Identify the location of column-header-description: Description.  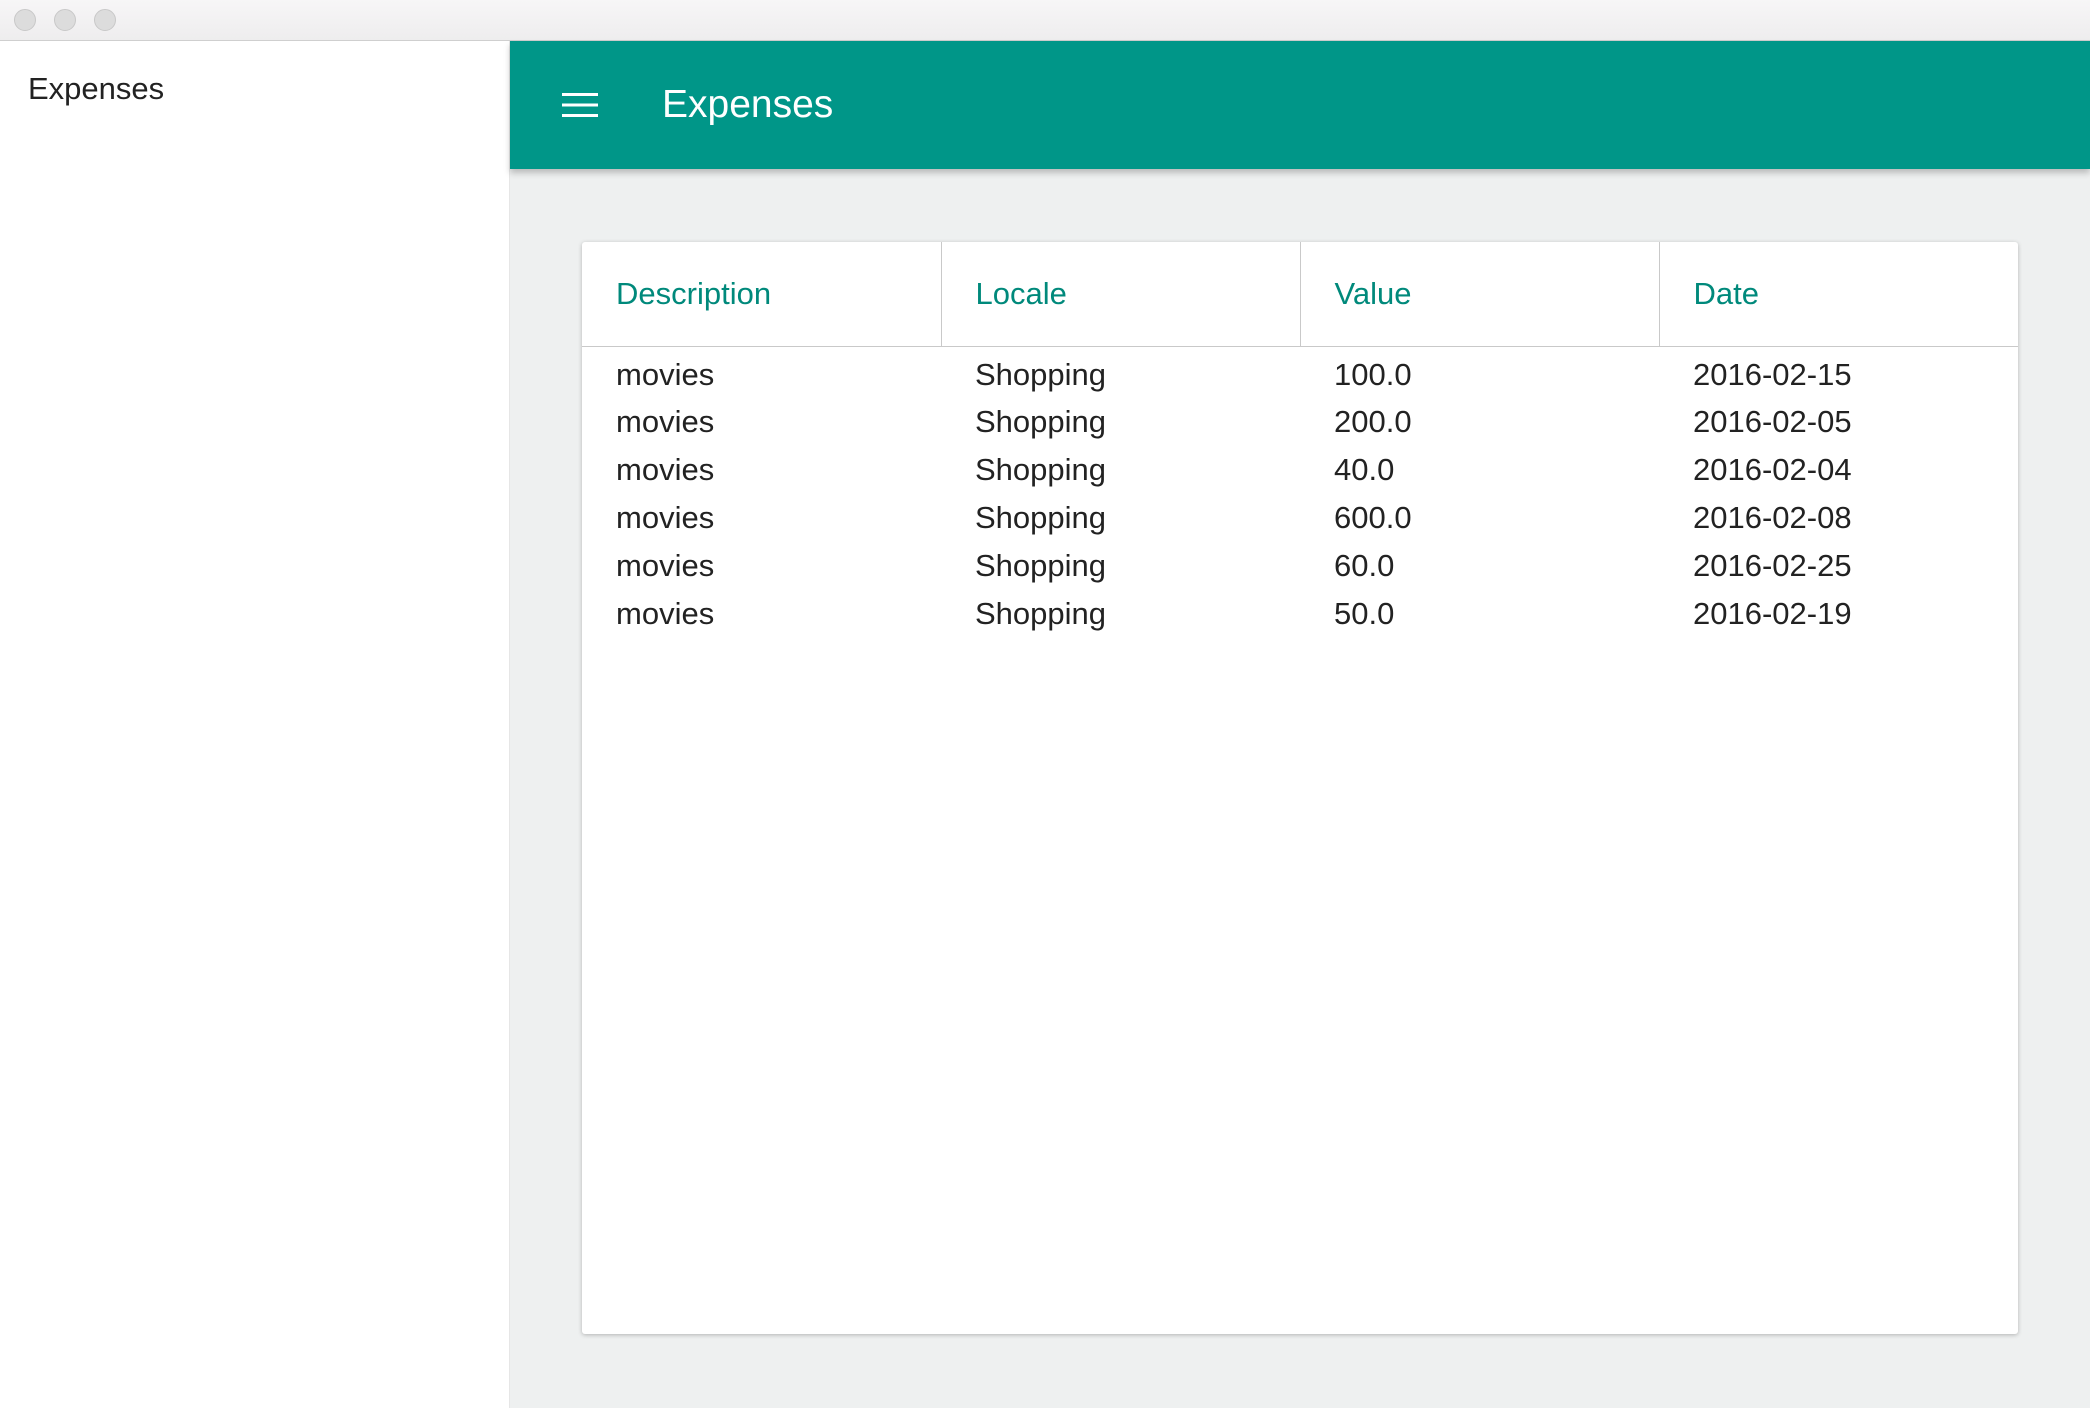
(761, 294).